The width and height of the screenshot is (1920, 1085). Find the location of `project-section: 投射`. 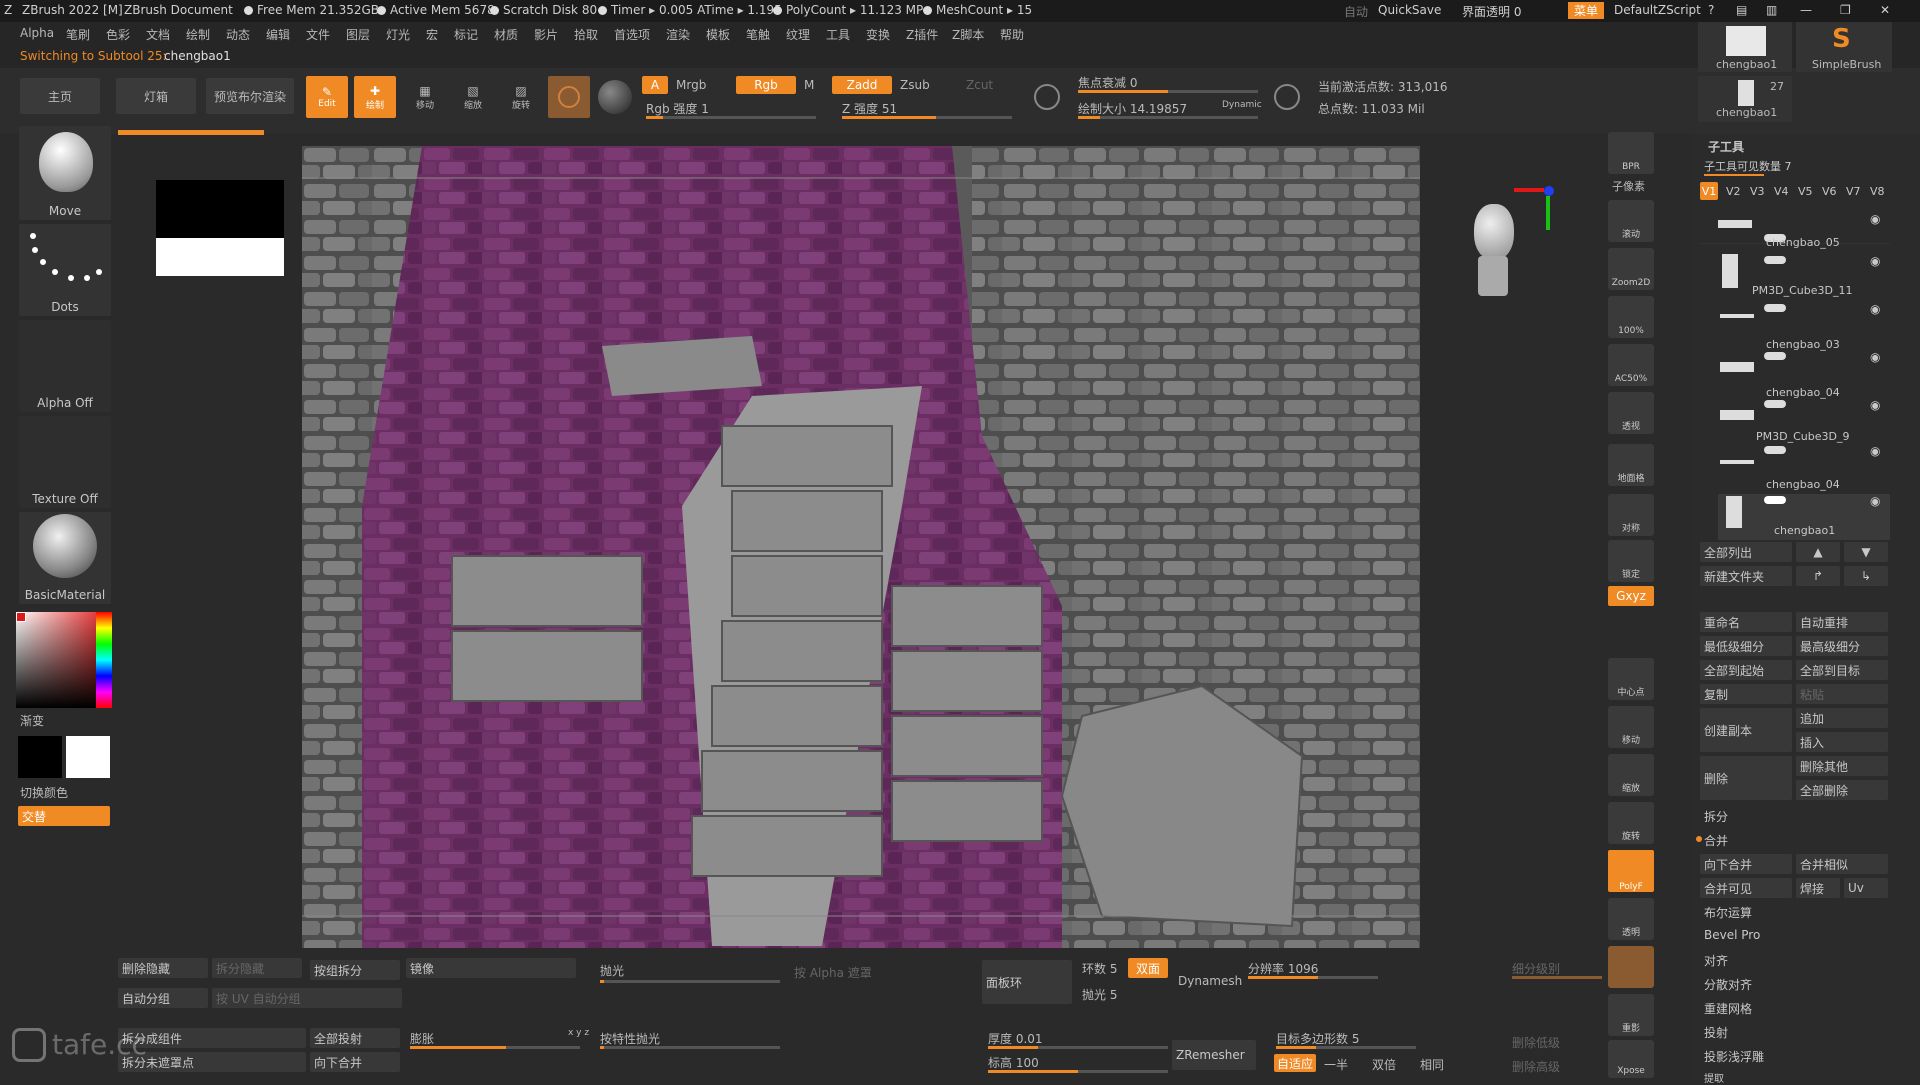

project-section: 投射 is located at coordinates (1716, 1032).